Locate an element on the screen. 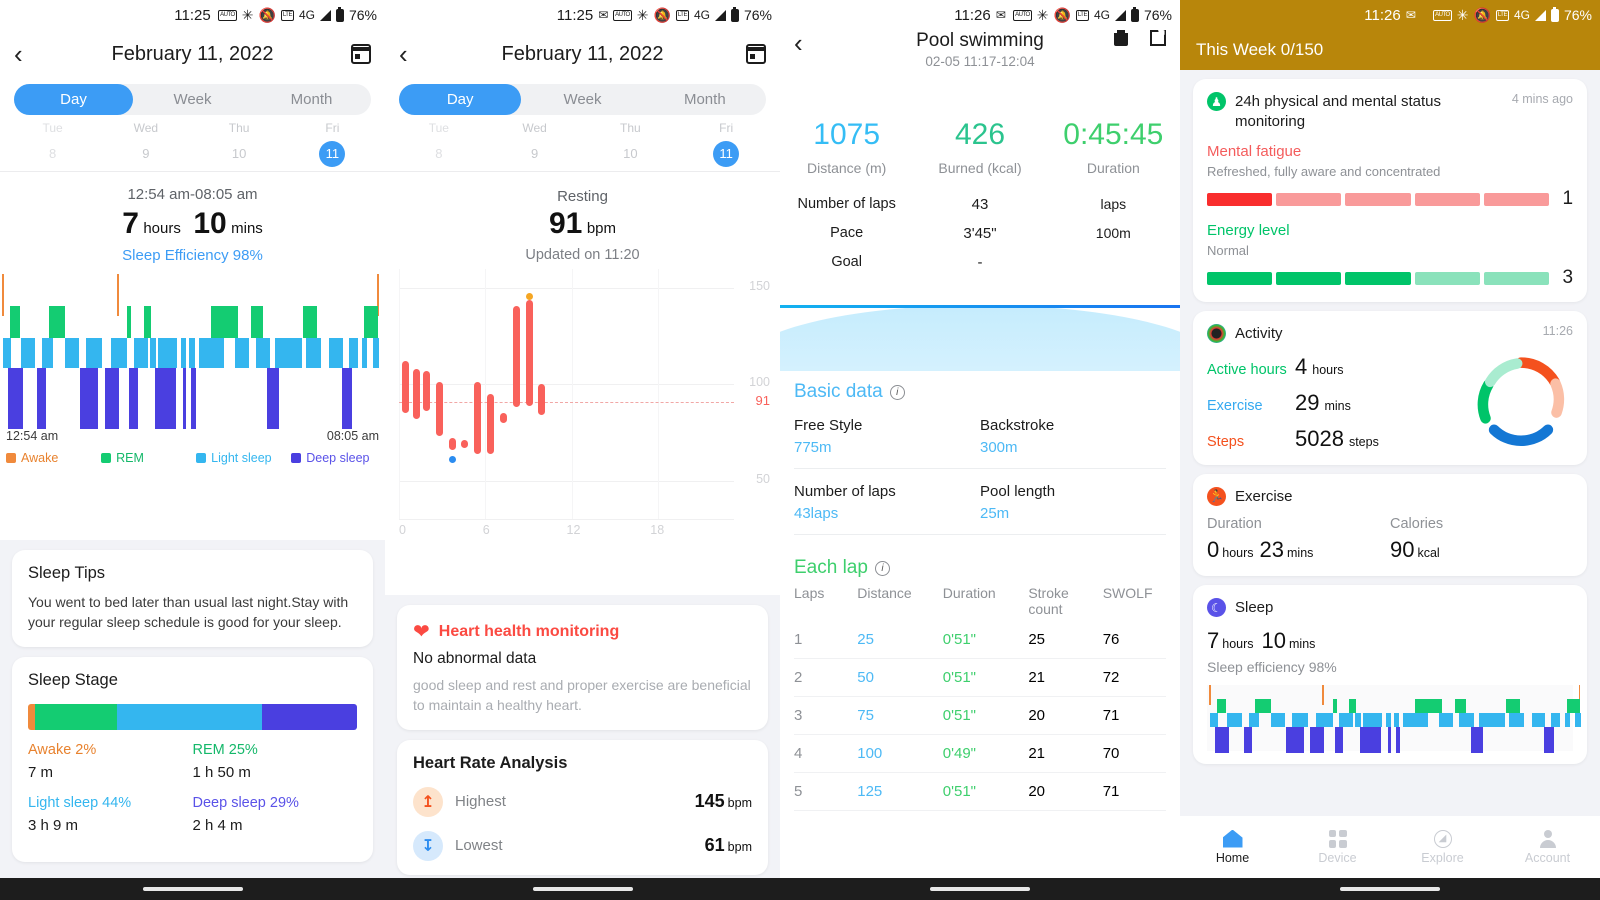 The height and width of the screenshot is (900, 1600). tab-account: Account is located at coordinates (1547, 847).